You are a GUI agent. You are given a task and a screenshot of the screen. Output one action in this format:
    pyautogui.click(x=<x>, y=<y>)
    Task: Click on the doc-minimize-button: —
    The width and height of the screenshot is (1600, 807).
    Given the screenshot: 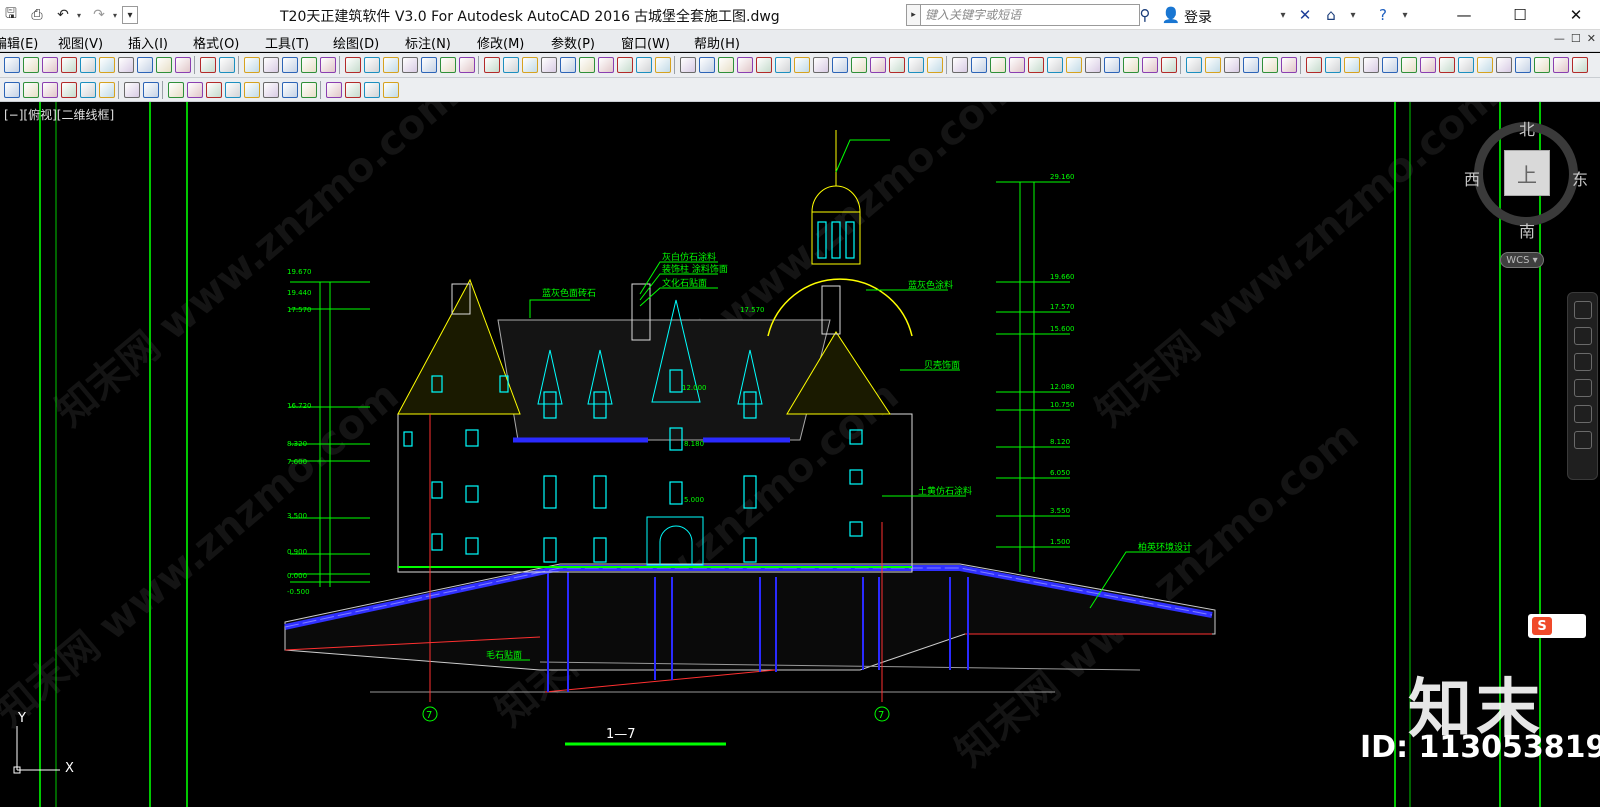 What is the action you would take?
    pyautogui.click(x=1559, y=38)
    